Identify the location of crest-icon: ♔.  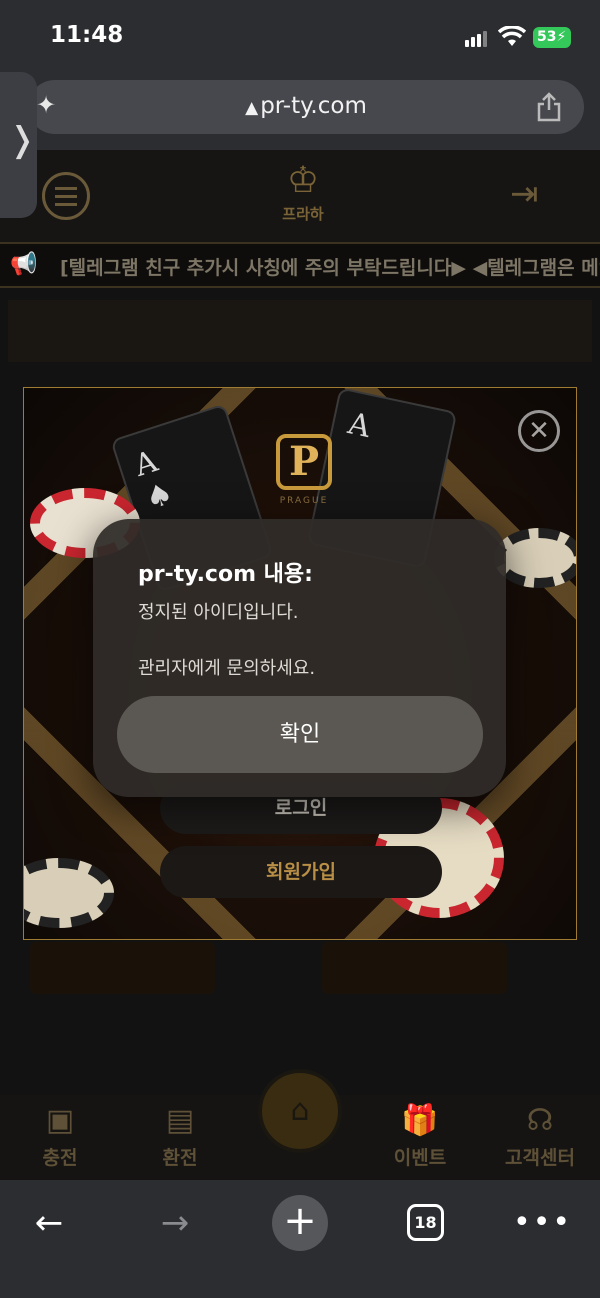
(303, 180).